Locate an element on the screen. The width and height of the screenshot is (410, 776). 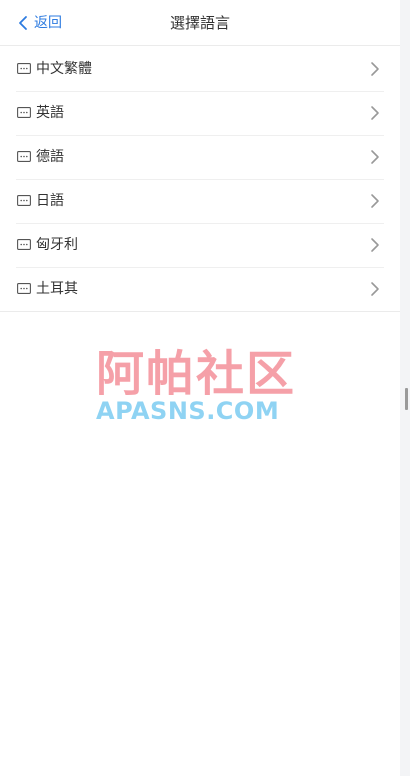
language-label: 德語 is located at coordinates (50, 157).